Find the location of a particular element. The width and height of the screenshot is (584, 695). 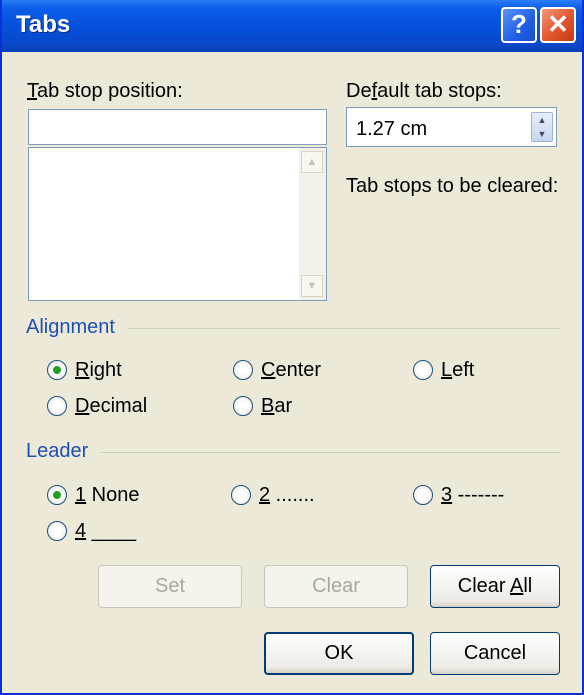

spinner-arrows: ▲ ▼ is located at coordinates (542, 127).